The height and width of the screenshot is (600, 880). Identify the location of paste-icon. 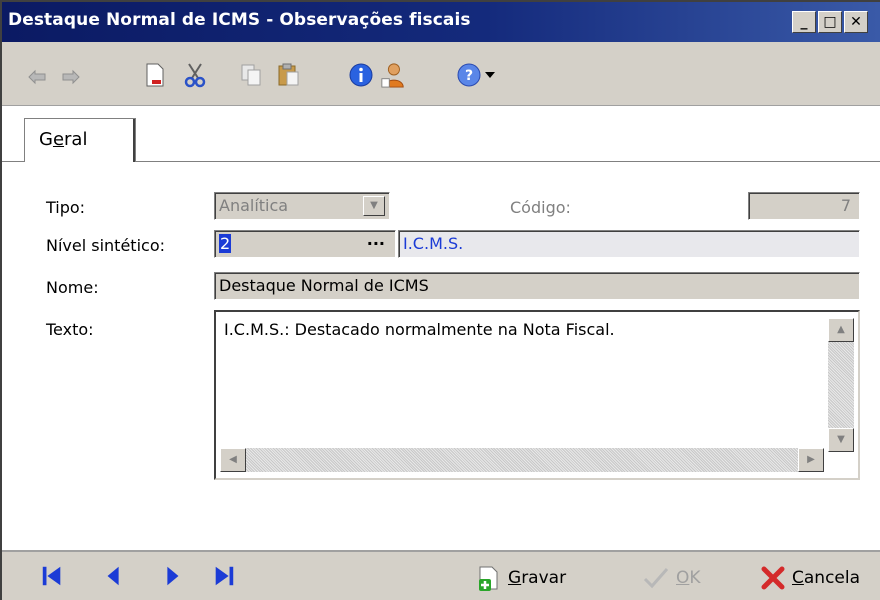
(289, 75).